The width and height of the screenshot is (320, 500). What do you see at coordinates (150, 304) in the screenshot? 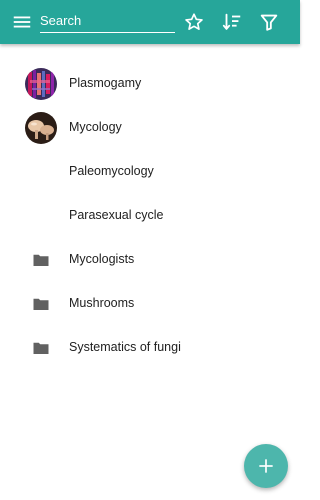
I see `list-item: Mushrooms` at bounding box center [150, 304].